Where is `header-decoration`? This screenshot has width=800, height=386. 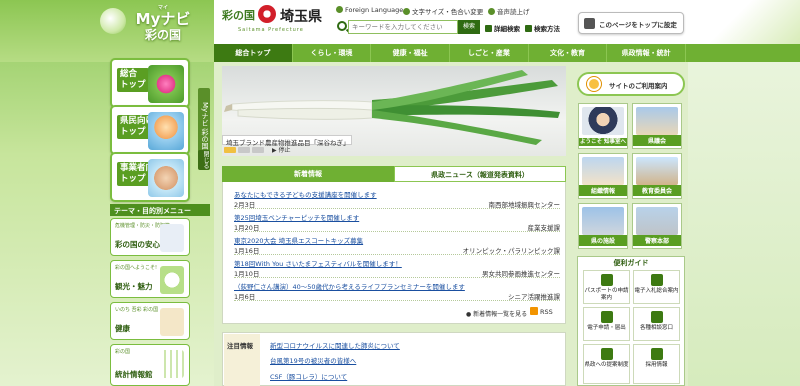
header-decoration is located at coordinates (745, 22).